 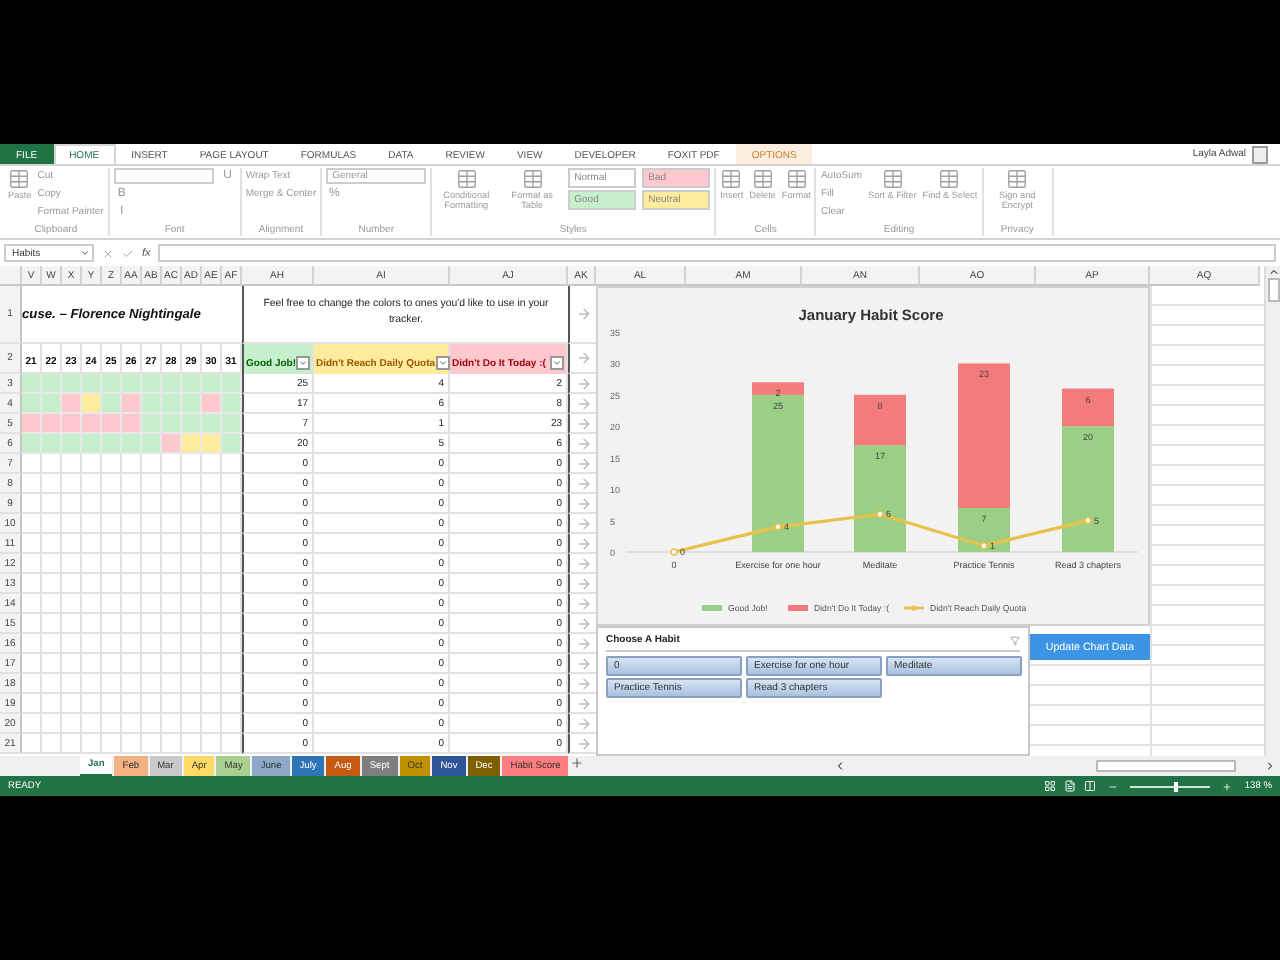 I want to click on vertical-scrollbar, so click(x=1272, y=511).